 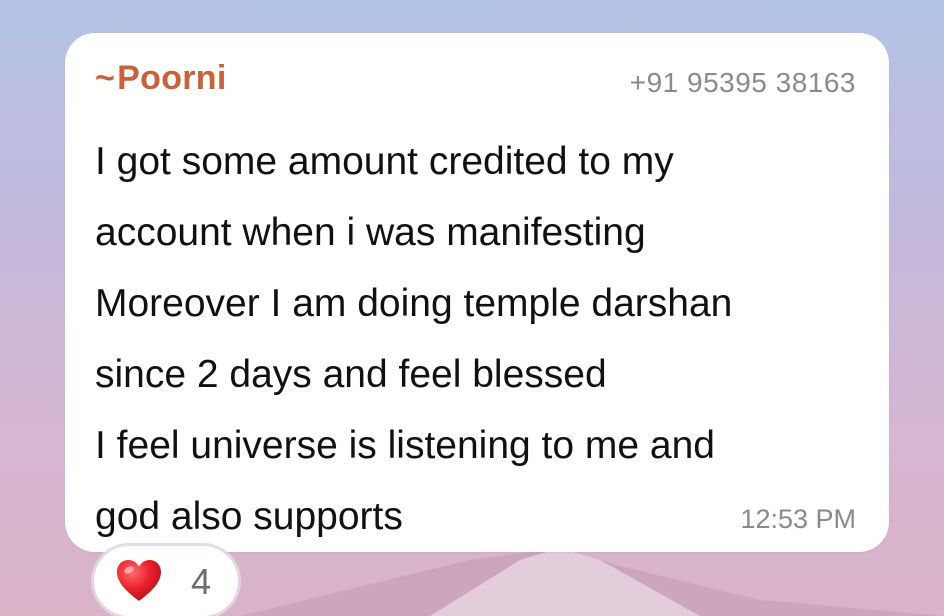 I want to click on red-heart-icon, so click(x=139, y=580).